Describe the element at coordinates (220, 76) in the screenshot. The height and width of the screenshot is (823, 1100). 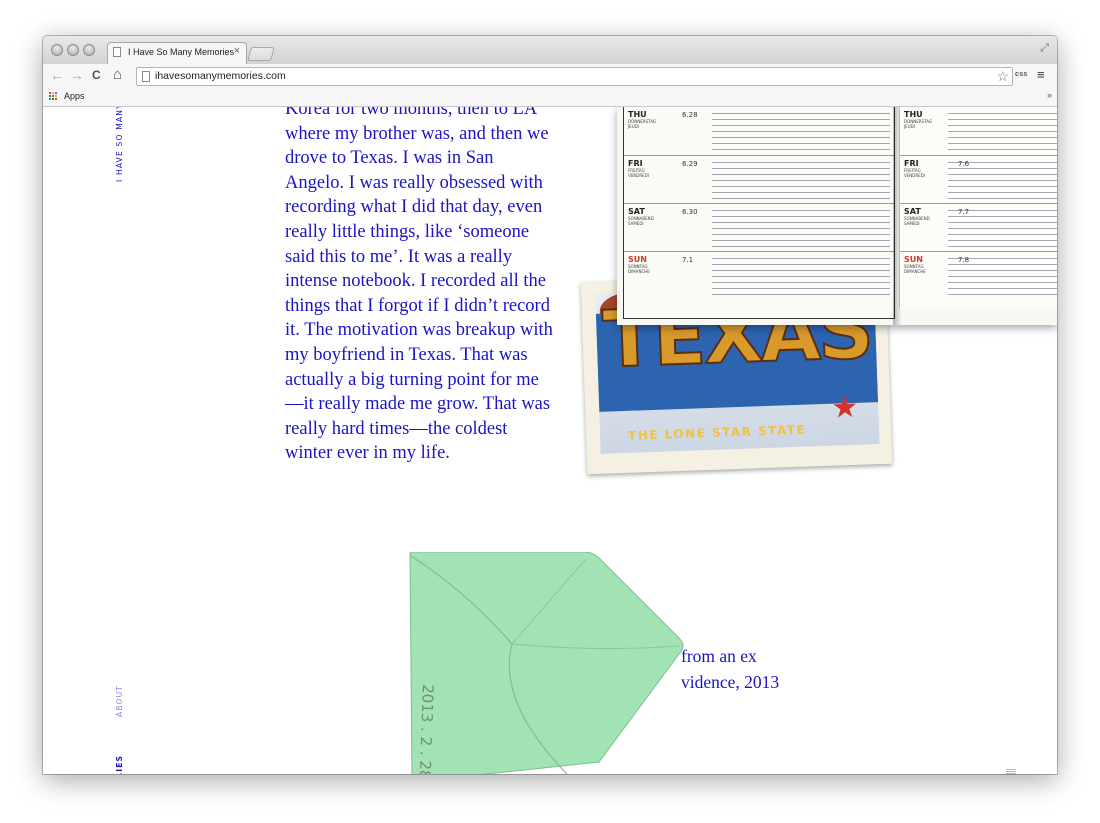
I see `url-text: ihavesomanymemories.com` at that location.